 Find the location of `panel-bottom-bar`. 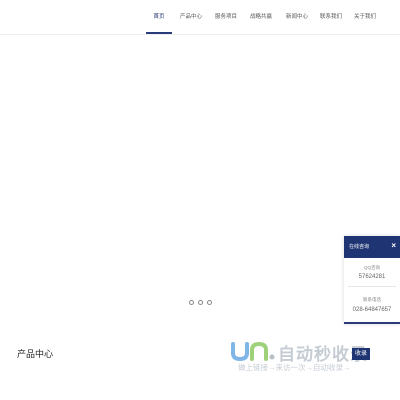

panel-bottom-bar is located at coordinates (372, 323).